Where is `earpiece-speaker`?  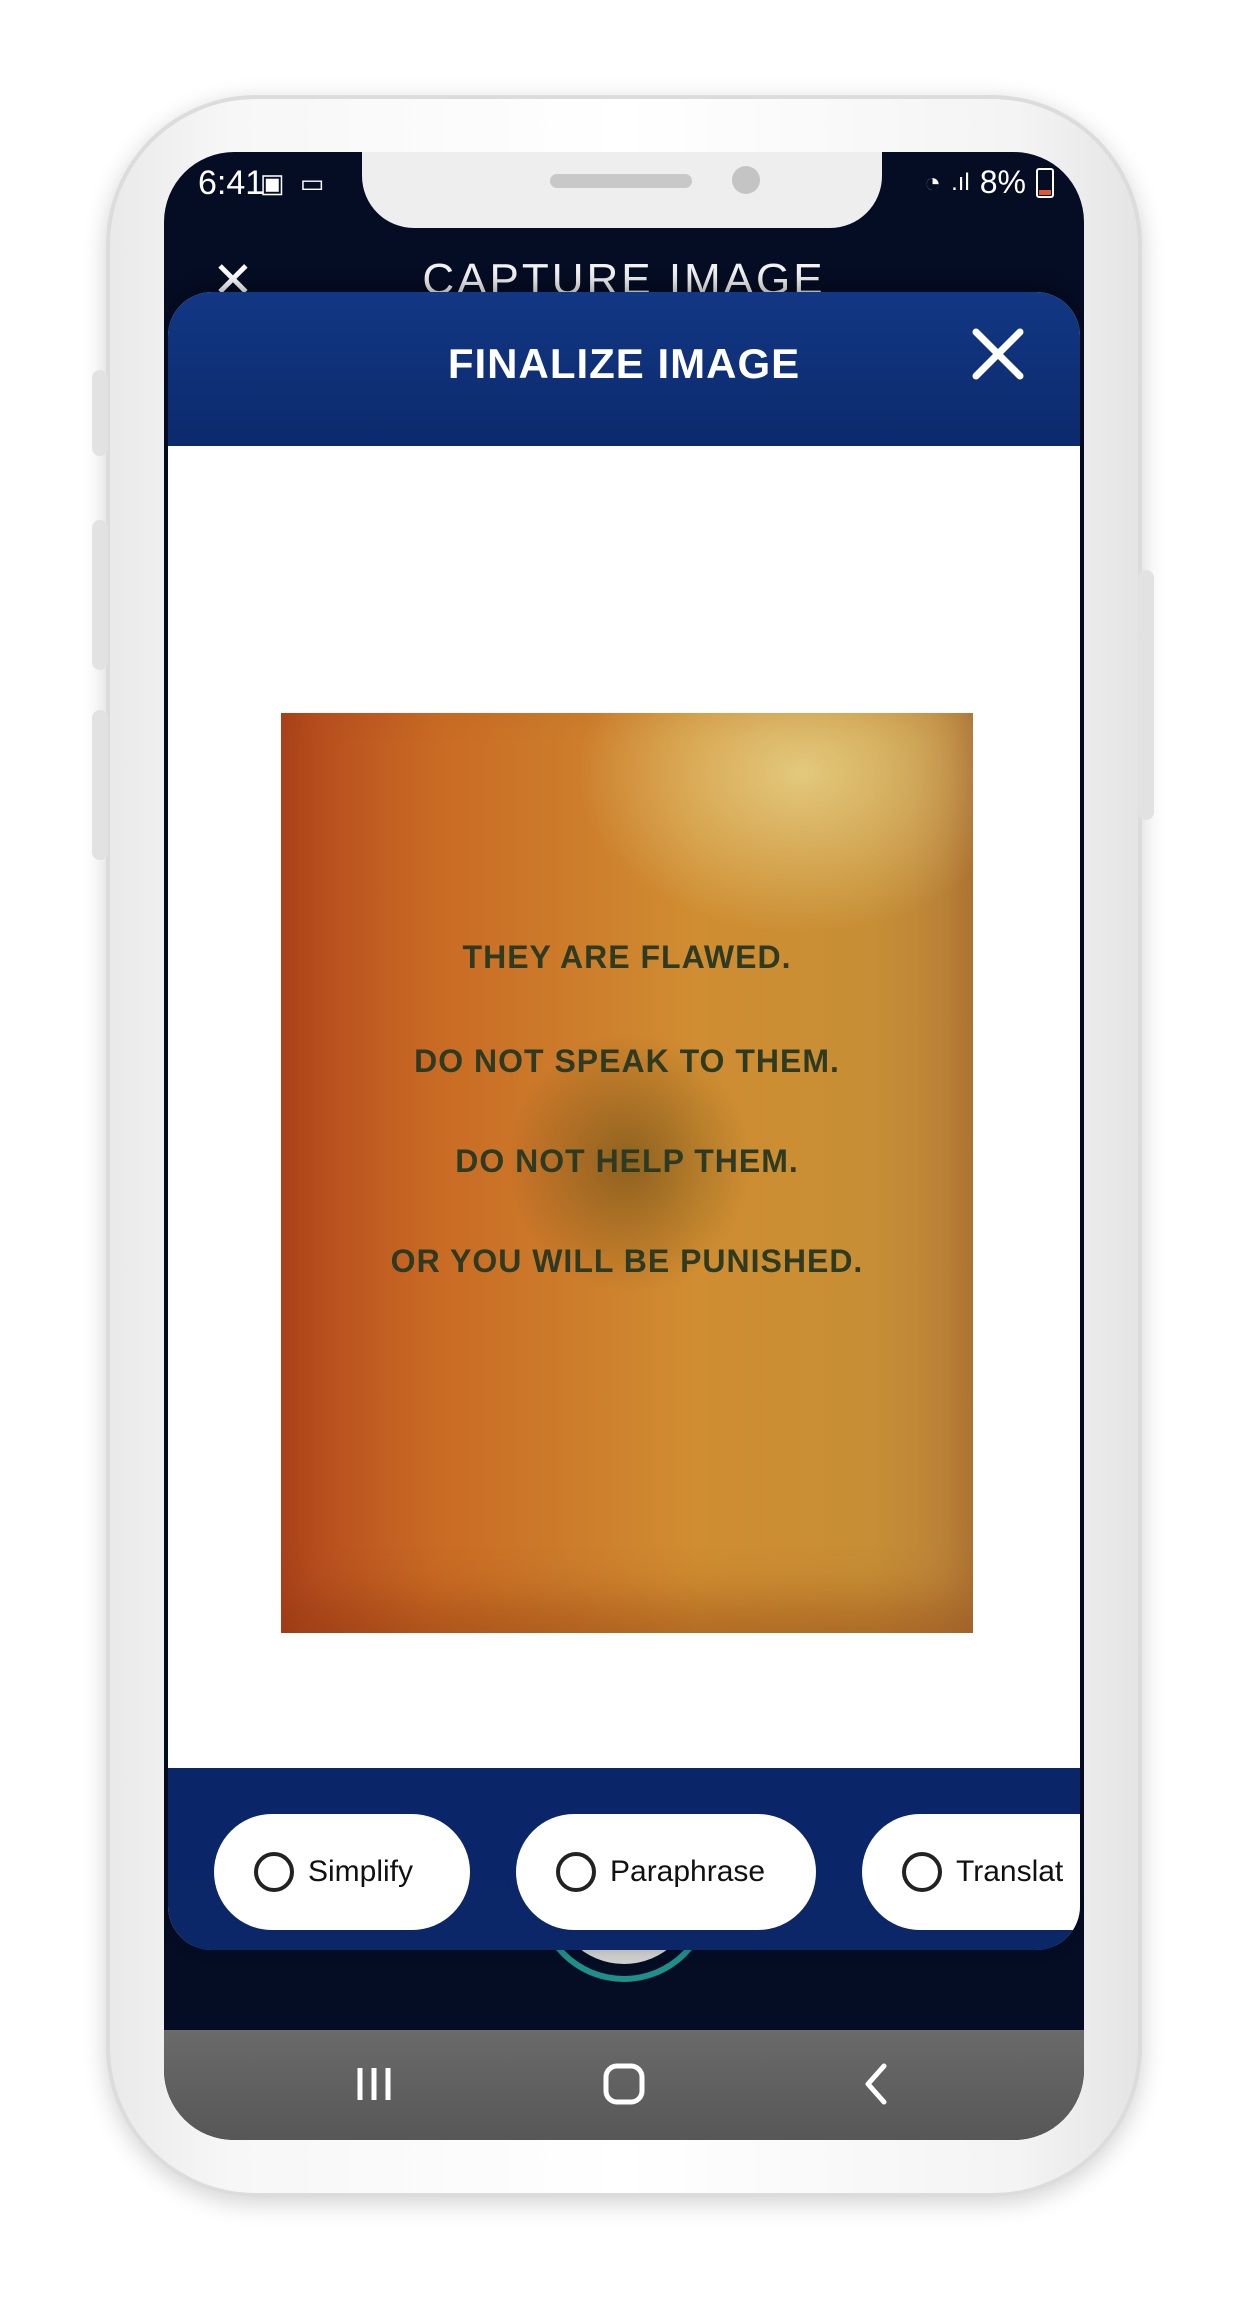 earpiece-speaker is located at coordinates (621, 181).